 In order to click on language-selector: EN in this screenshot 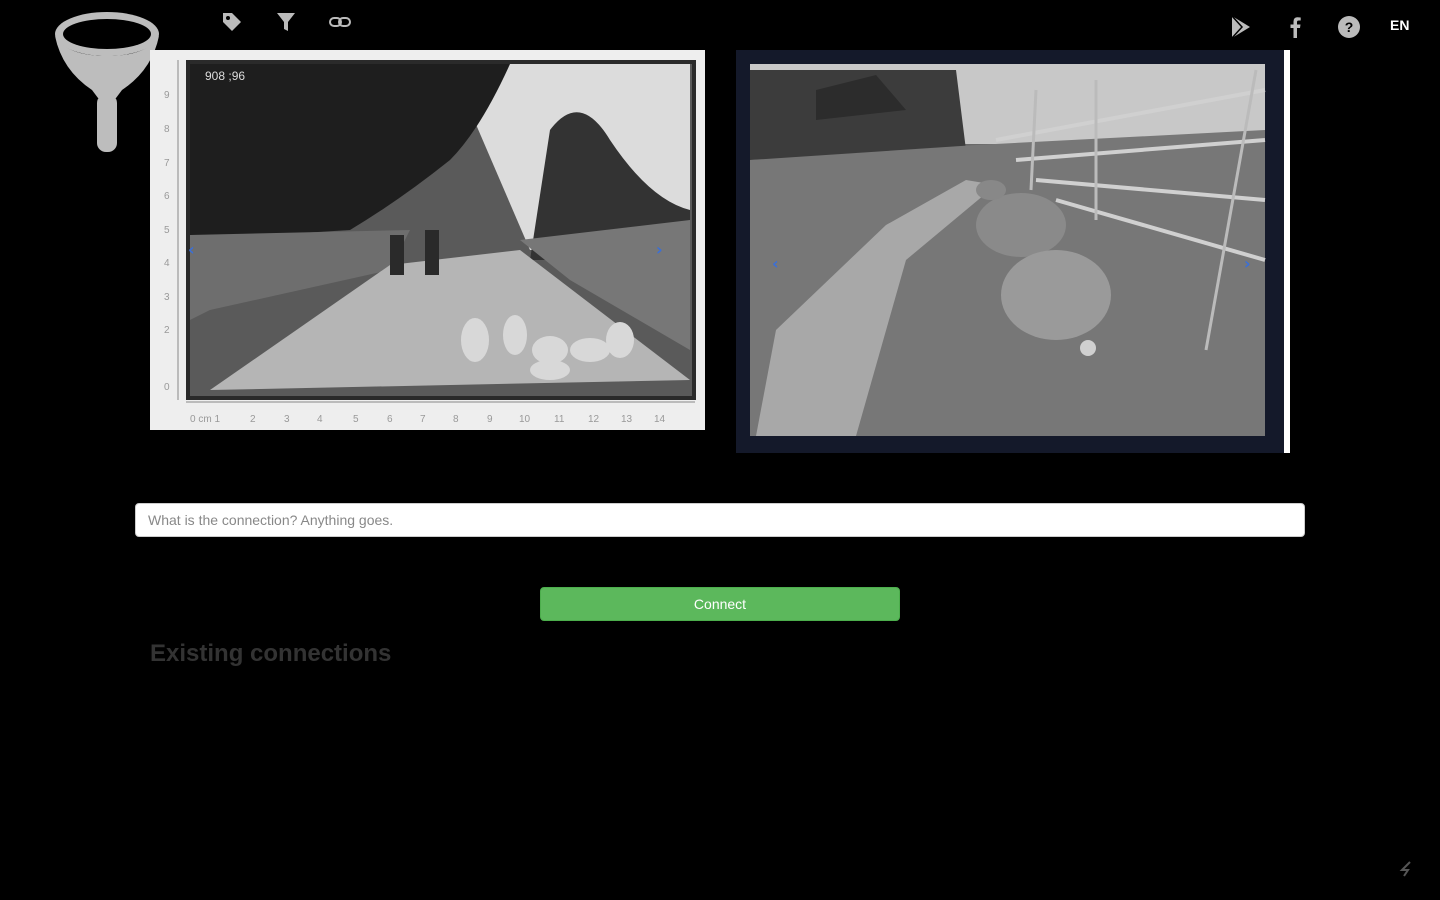, I will do `click(1399, 25)`.